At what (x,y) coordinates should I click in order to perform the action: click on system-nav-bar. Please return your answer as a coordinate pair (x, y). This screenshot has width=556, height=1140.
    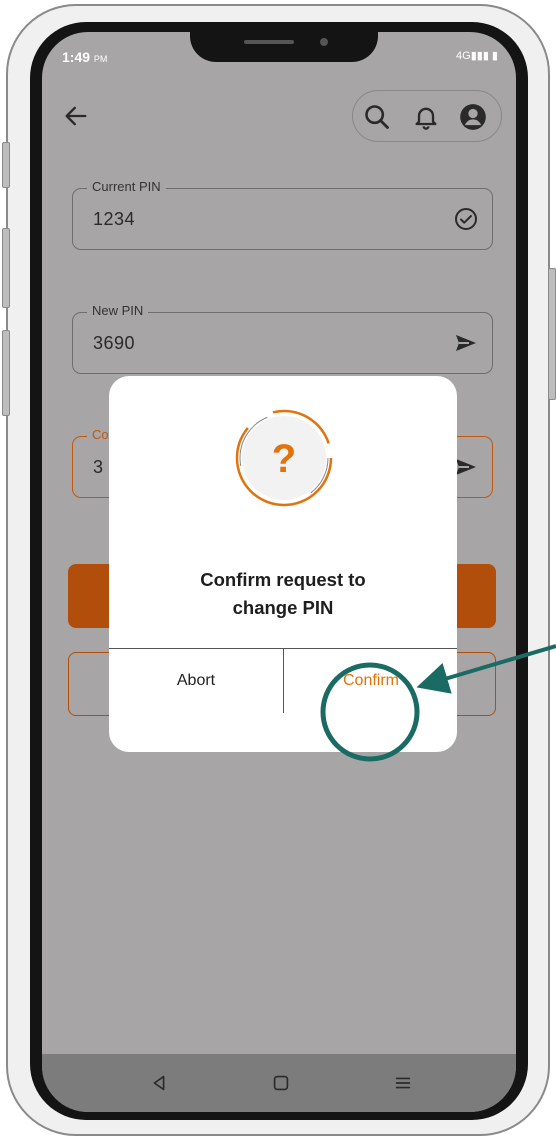
    Looking at the image, I should click on (279, 1083).